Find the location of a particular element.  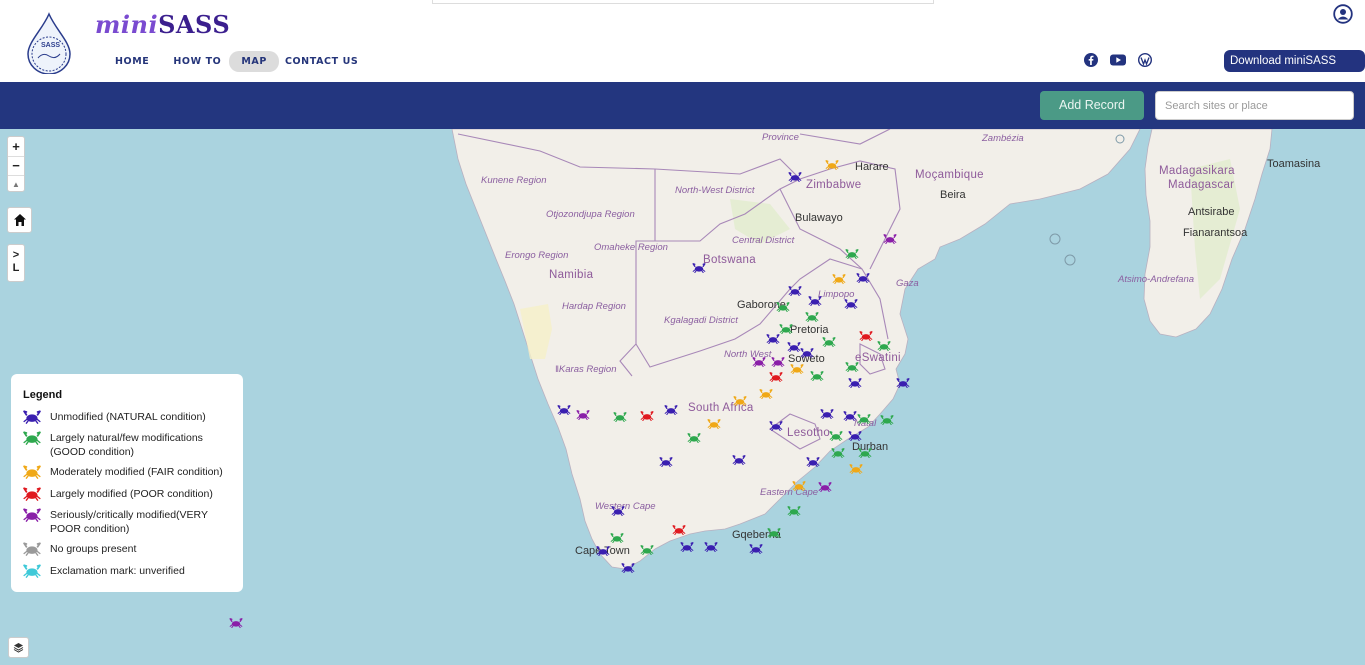

legend-item-fair: Moderately modified (FAIR condition) is located at coordinates (126, 474).